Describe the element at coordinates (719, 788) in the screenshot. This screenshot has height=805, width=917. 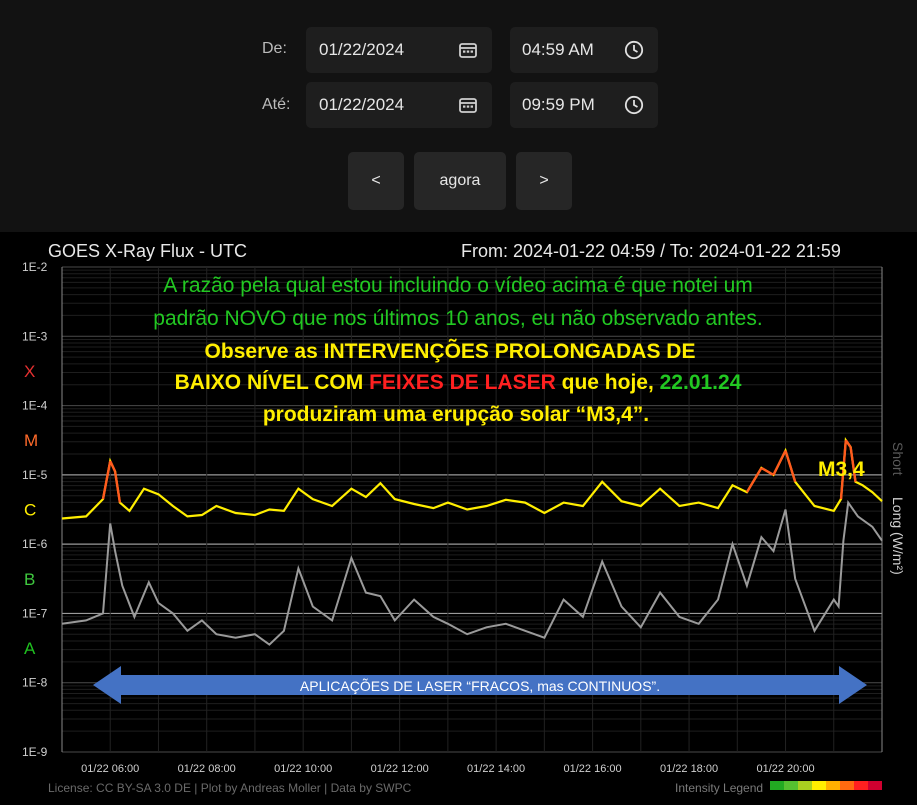
I see `intensity-legend-label: Intensity Legend` at that location.